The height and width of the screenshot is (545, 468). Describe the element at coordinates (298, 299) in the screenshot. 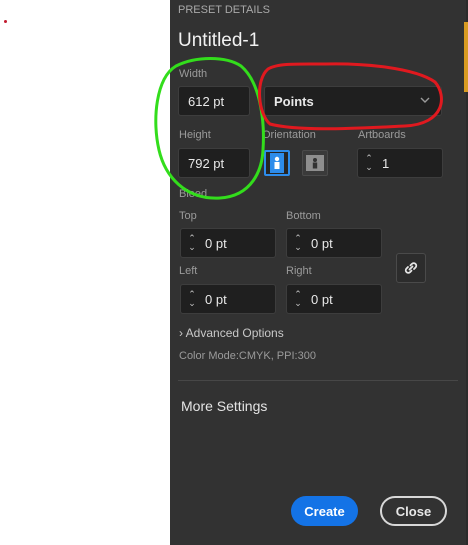

I see `bleed-right-stepper-icon: ⌃ ⌄` at that location.